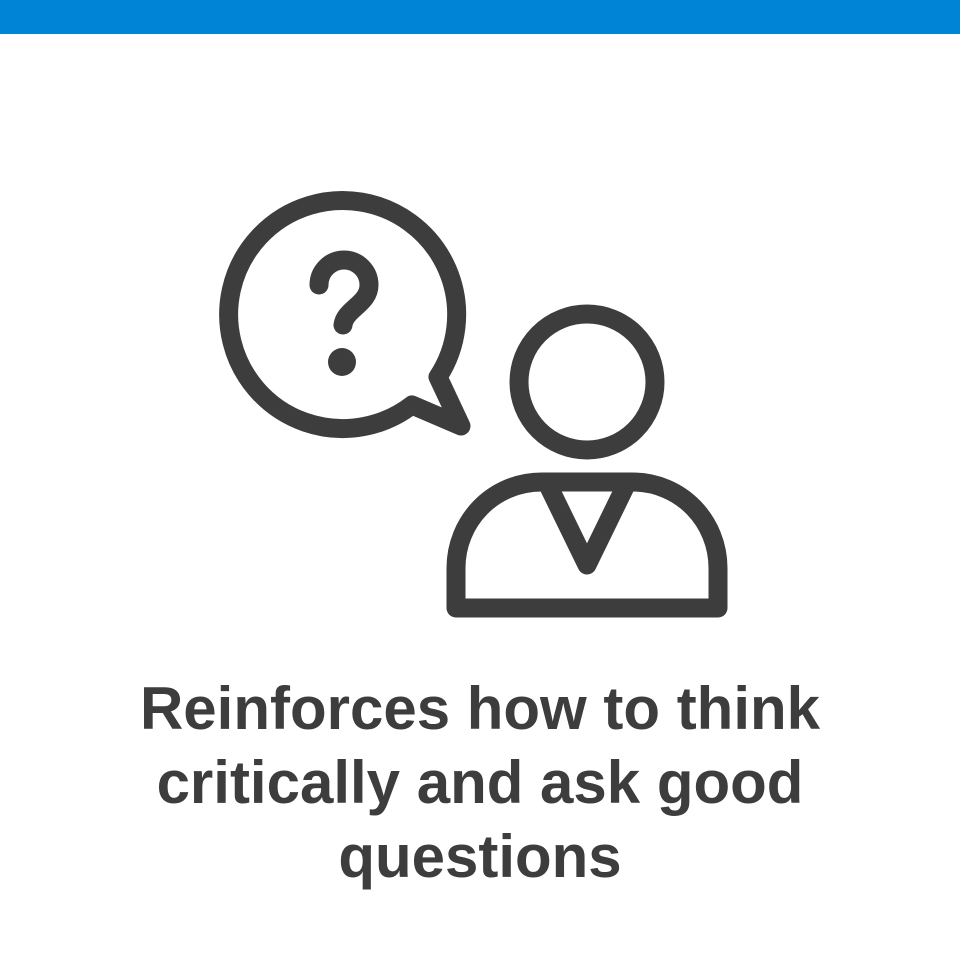 This screenshot has width=960, height=960. What do you see at coordinates (344, 313) in the screenshot?
I see `question-mark-icon` at bounding box center [344, 313].